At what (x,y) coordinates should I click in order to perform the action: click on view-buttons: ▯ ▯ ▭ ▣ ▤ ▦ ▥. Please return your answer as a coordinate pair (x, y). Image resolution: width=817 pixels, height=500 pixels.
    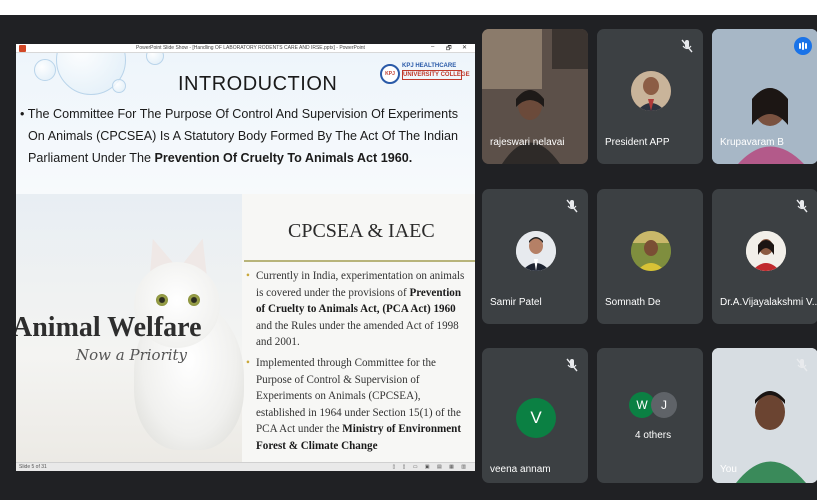
    Looking at the image, I should click on (431, 467).